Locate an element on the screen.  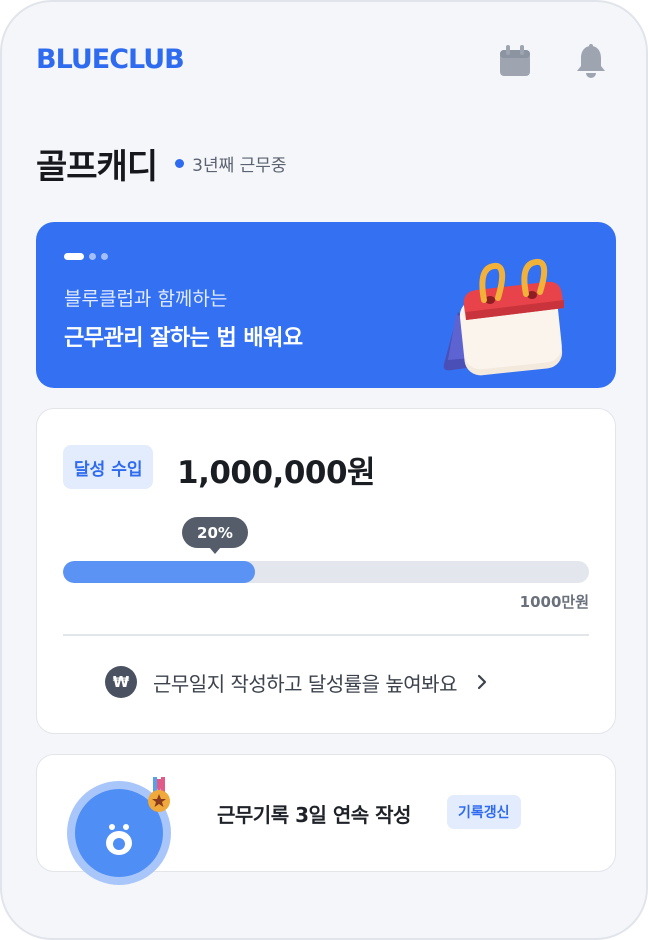
medal-character-icon is located at coordinates (119, 831).